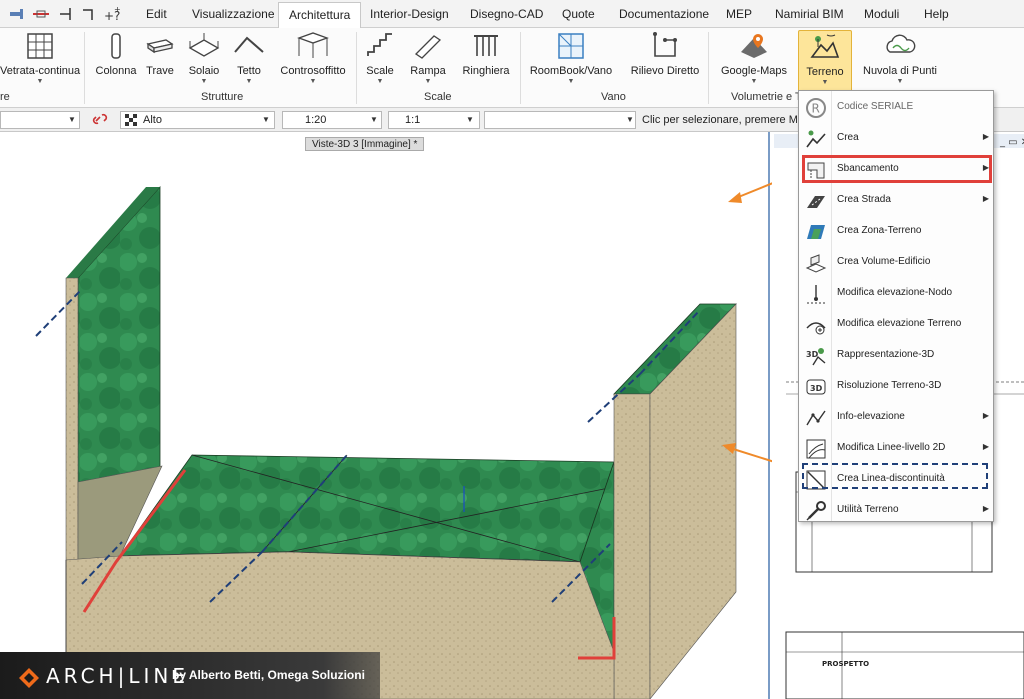 This screenshot has width=1024, height=699. I want to click on ratio-value: 1:1, so click(413, 120).